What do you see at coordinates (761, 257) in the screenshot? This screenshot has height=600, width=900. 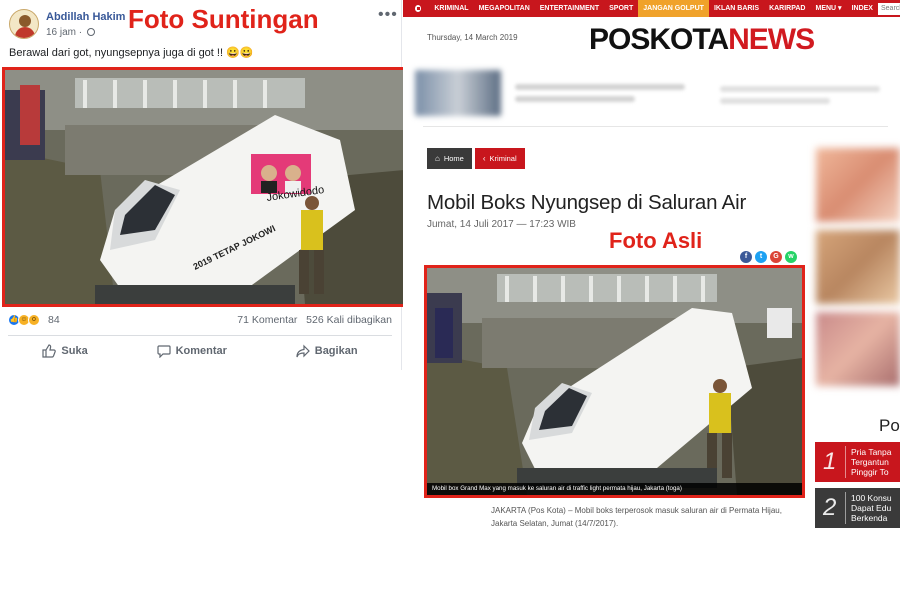 I see `twitter-share-icon: t` at bounding box center [761, 257].